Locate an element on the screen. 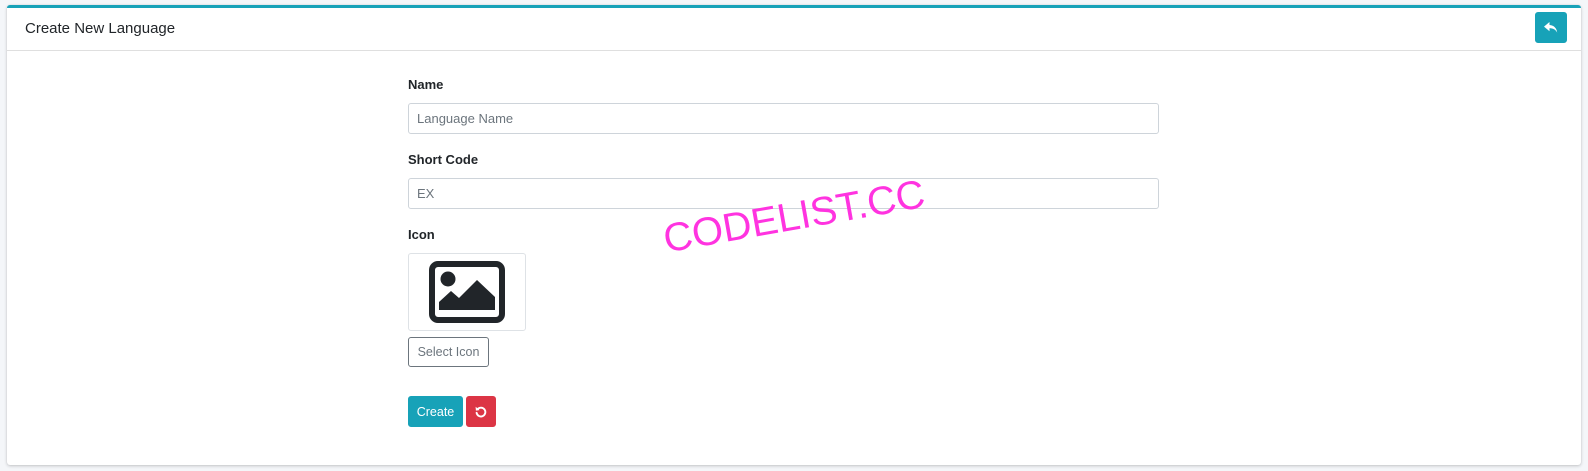 This screenshot has width=1588, height=471. name-label: Name is located at coordinates (426, 84).